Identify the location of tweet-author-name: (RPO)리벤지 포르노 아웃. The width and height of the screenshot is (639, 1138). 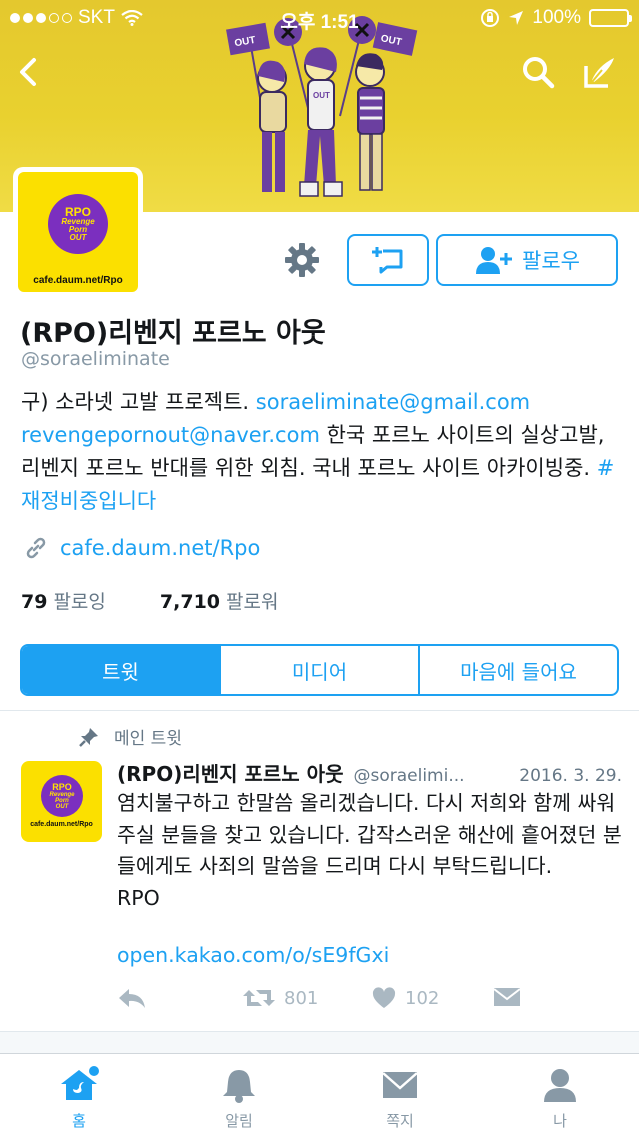
(230, 772).